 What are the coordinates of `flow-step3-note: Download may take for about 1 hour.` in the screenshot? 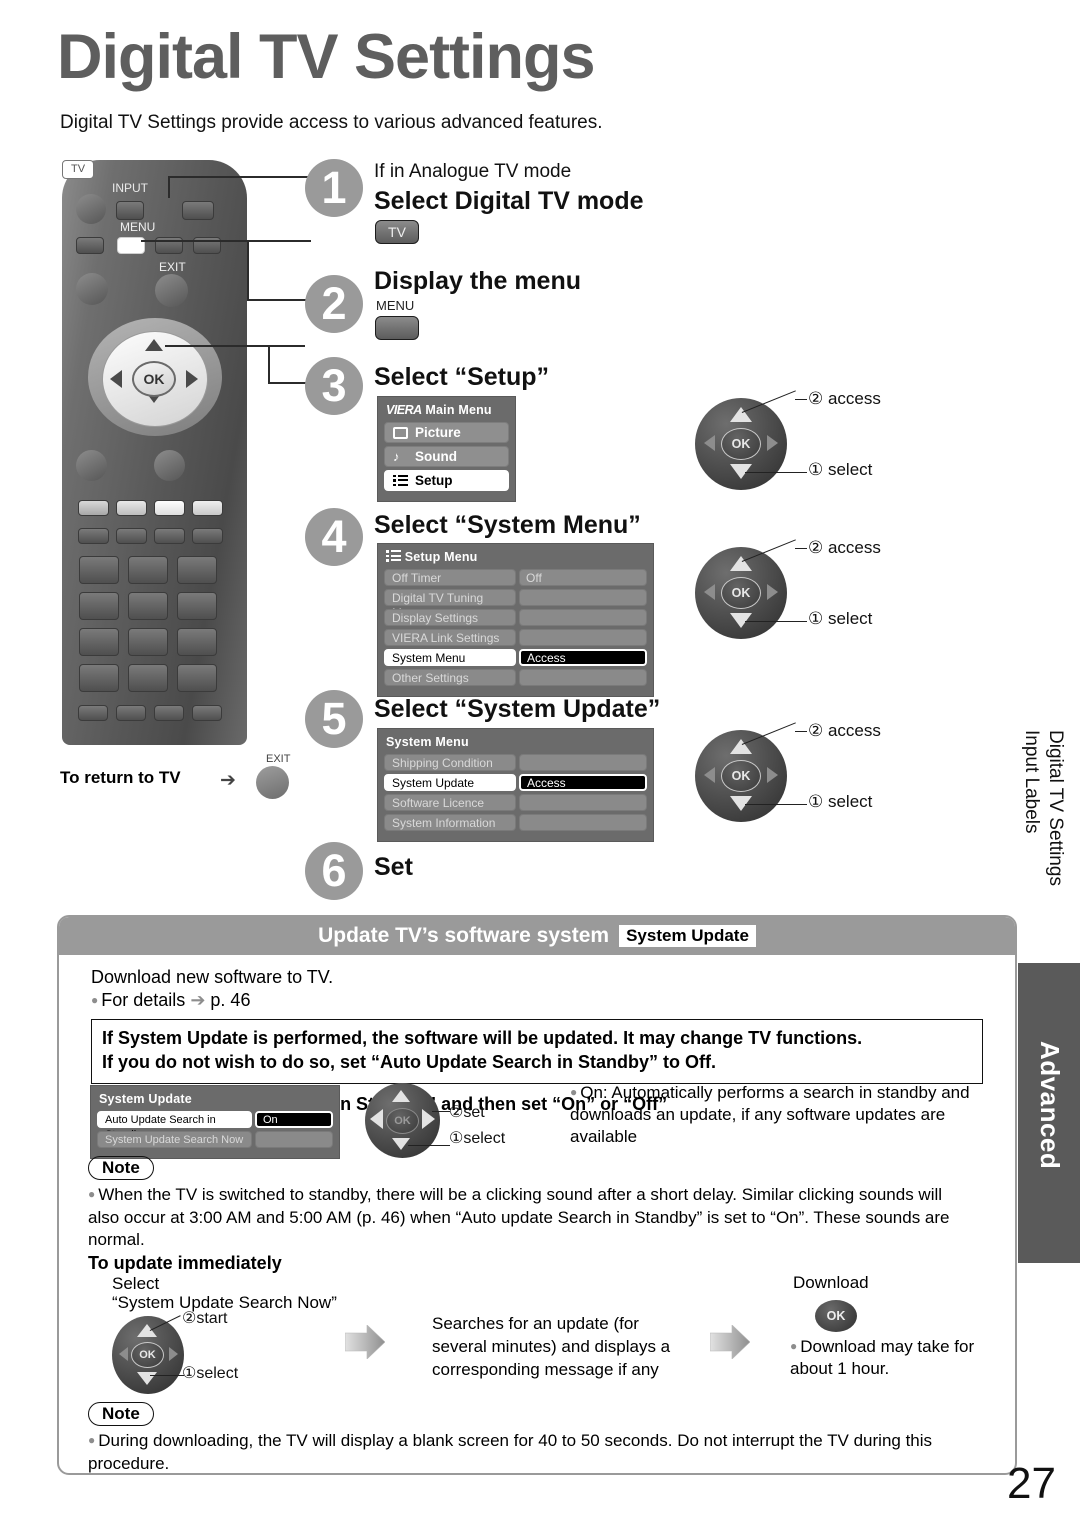 It's located at (890, 1358).